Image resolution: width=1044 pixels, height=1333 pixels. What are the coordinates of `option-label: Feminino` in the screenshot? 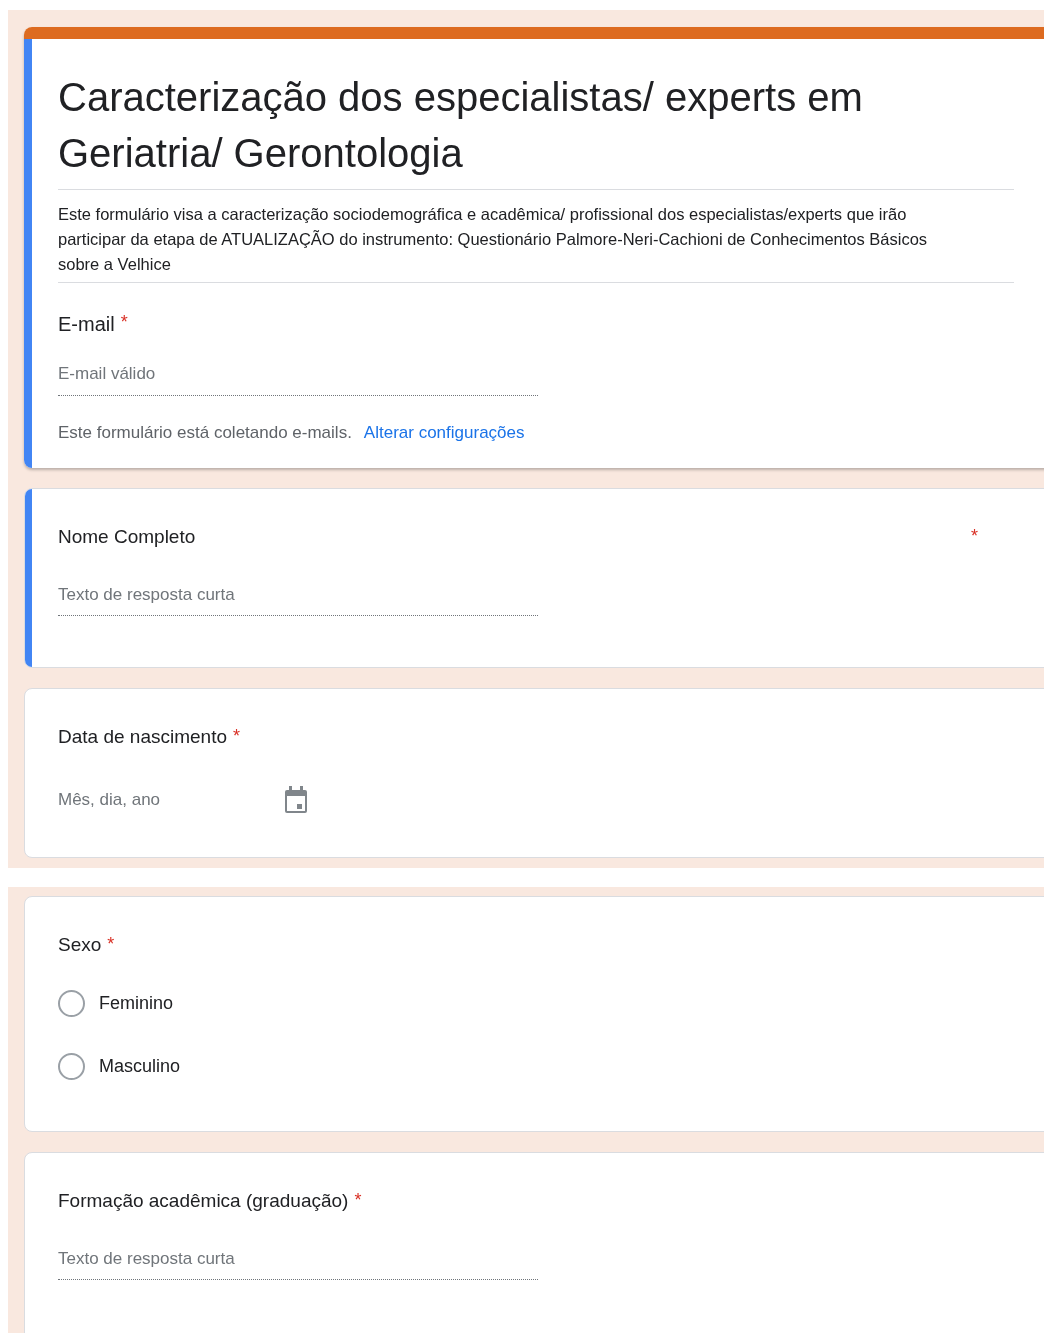 It's located at (136, 1003).